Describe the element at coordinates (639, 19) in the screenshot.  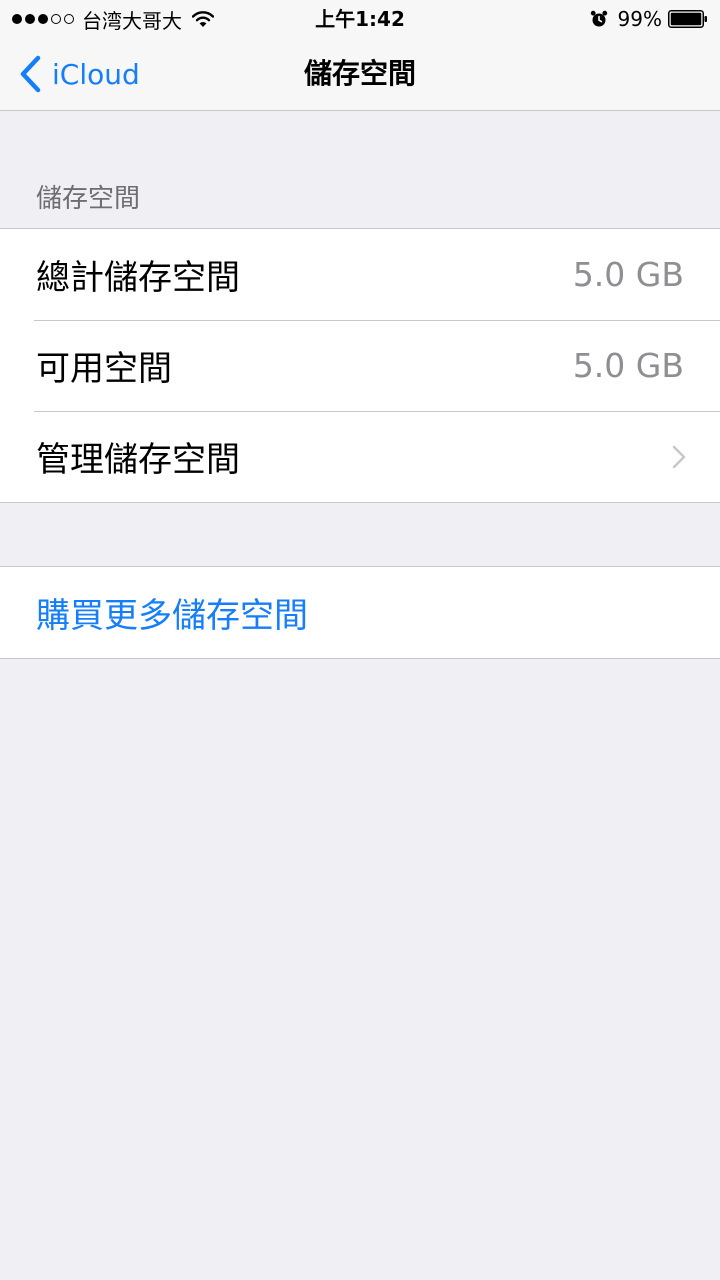
I see `battery-percentage: 99%` at that location.